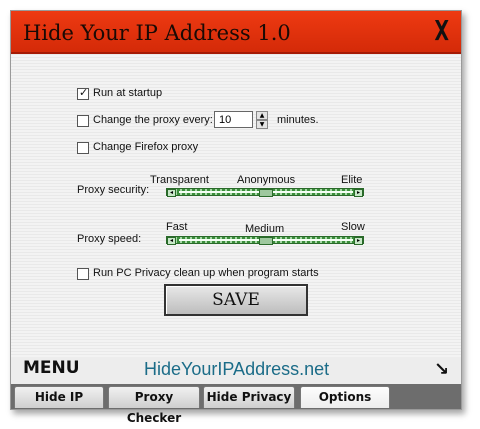 This screenshot has width=480, height=429. I want to click on website-link: HideYourIPAddress.net, so click(236, 369).